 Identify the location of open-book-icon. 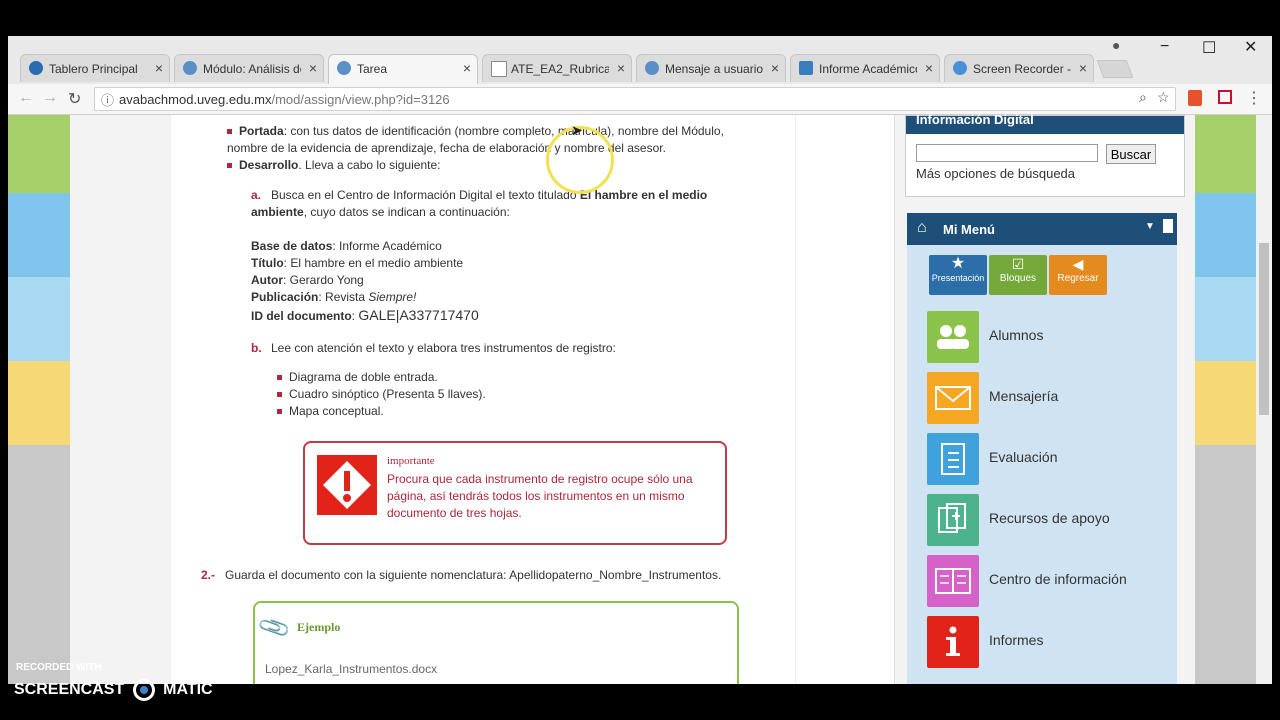
(953, 581).